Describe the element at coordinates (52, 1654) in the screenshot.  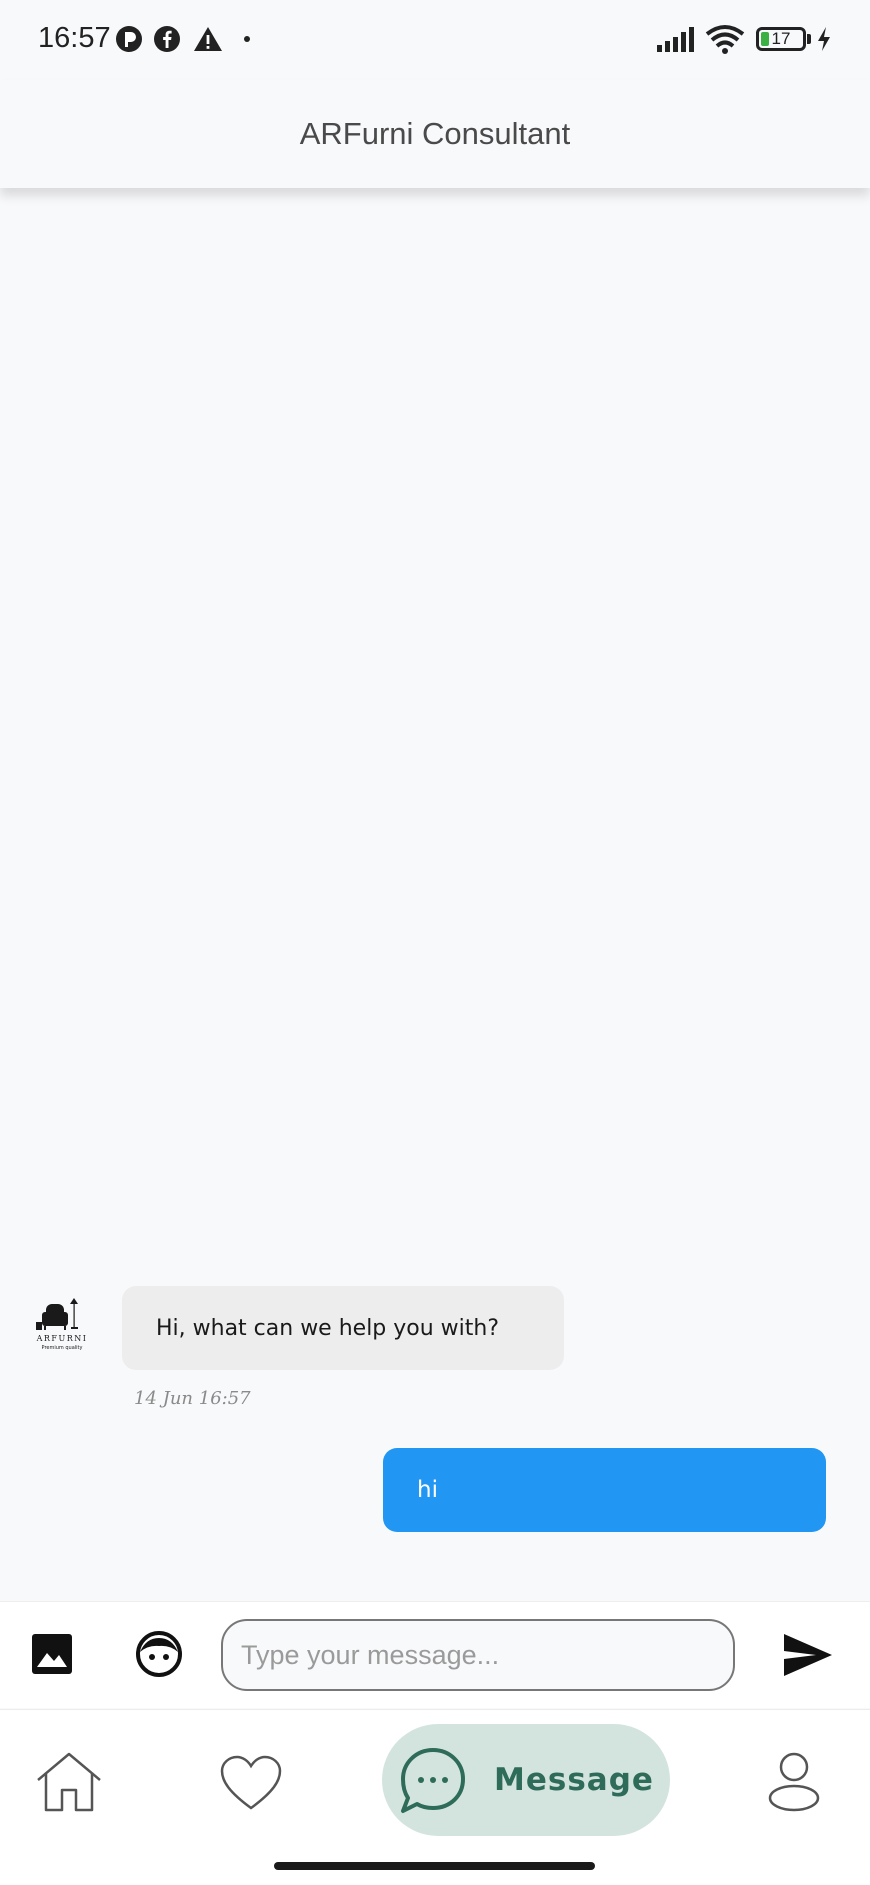
I see `image-icon` at that location.